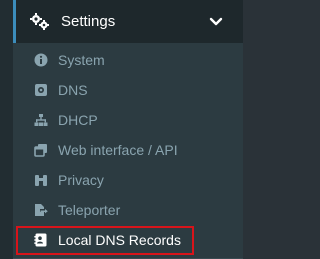 The image size is (320, 259). What do you see at coordinates (73, 90) in the screenshot?
I see `menu-item-label: DNS` at bounding box center [73, 90].